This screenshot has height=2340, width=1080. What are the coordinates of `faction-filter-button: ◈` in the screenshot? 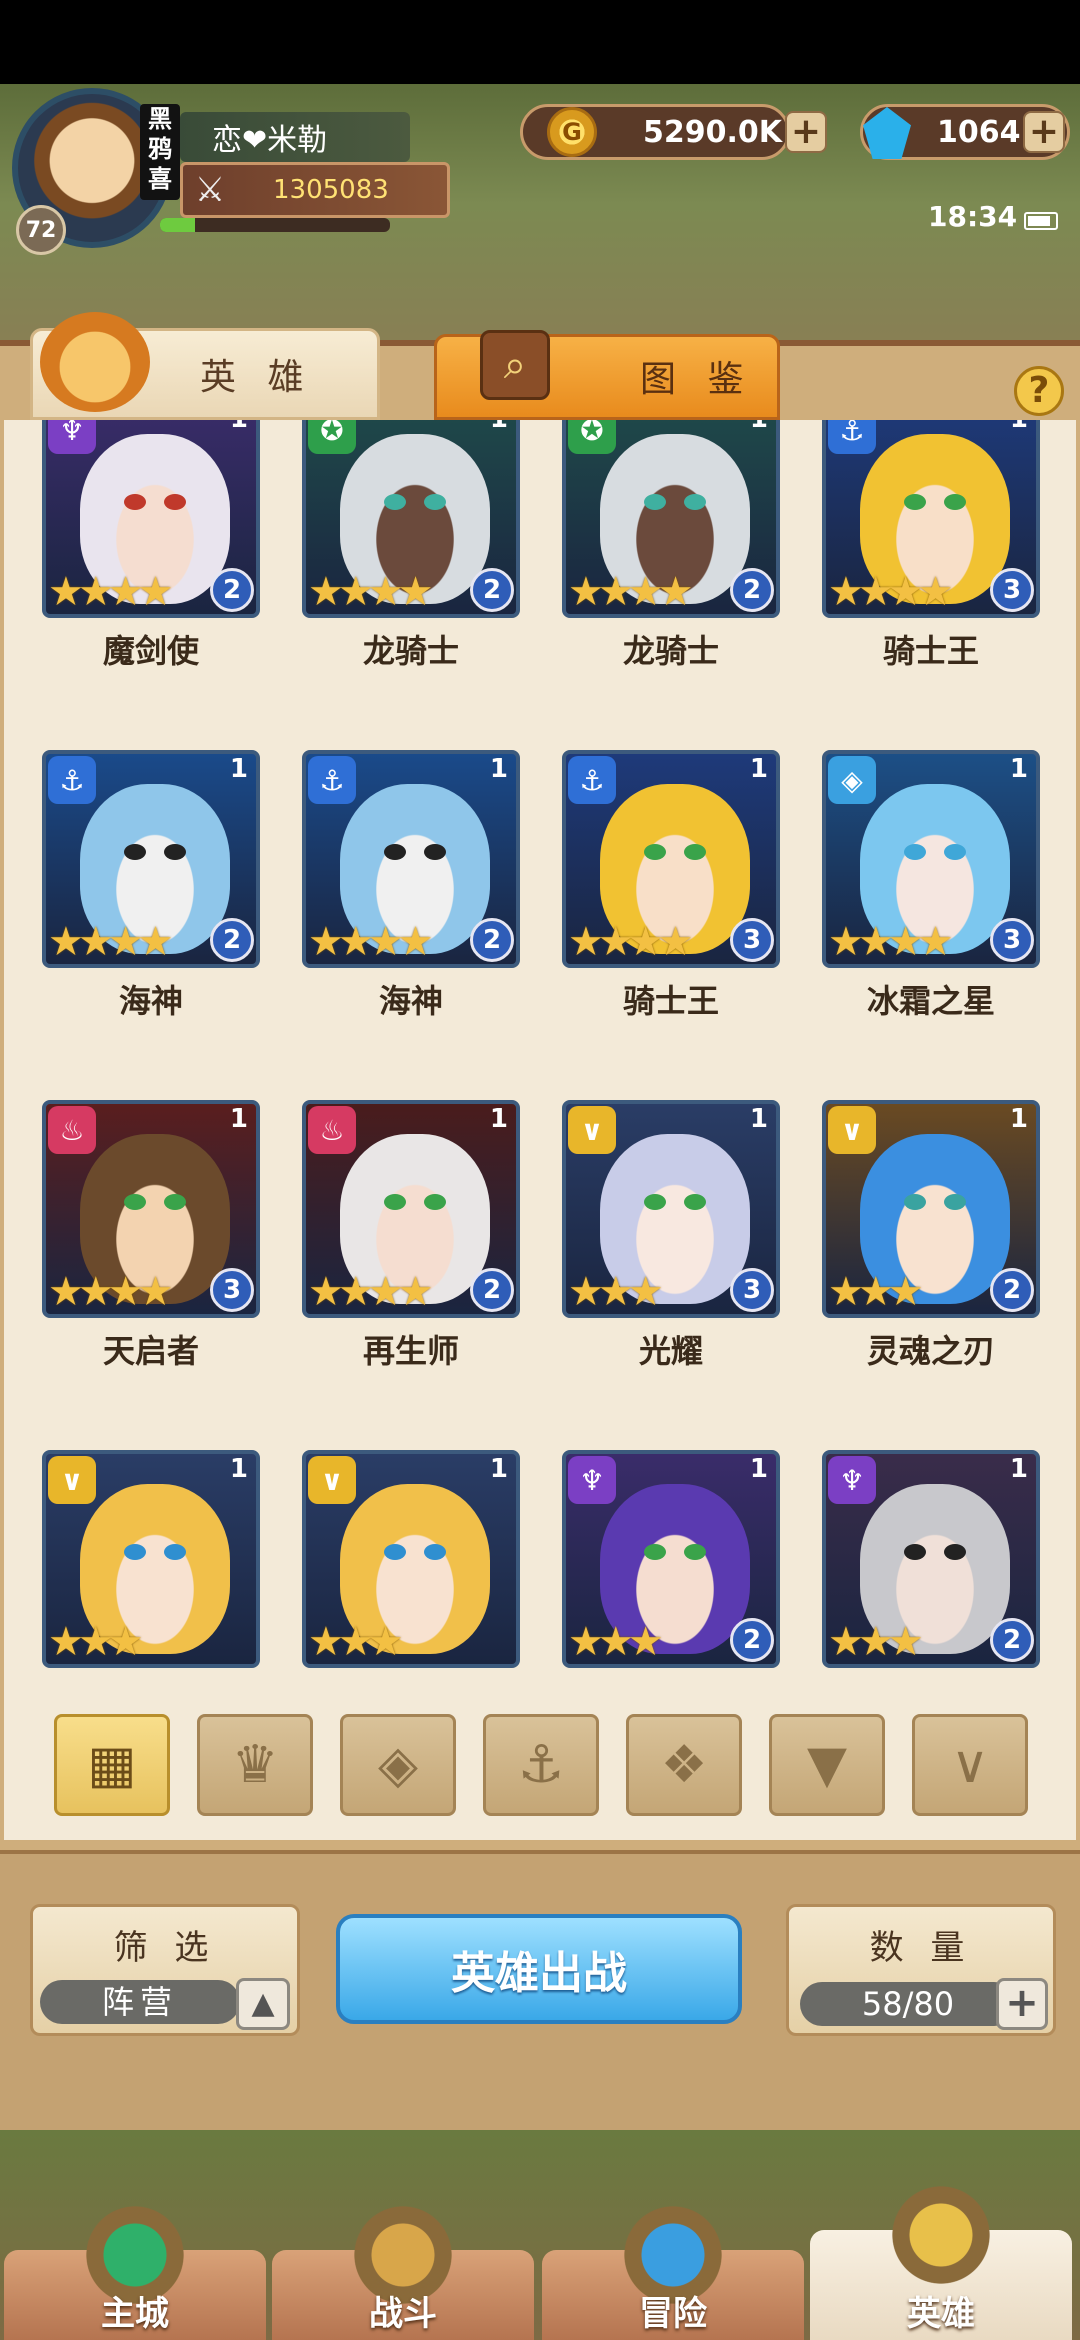 It's located at (398, 1765).